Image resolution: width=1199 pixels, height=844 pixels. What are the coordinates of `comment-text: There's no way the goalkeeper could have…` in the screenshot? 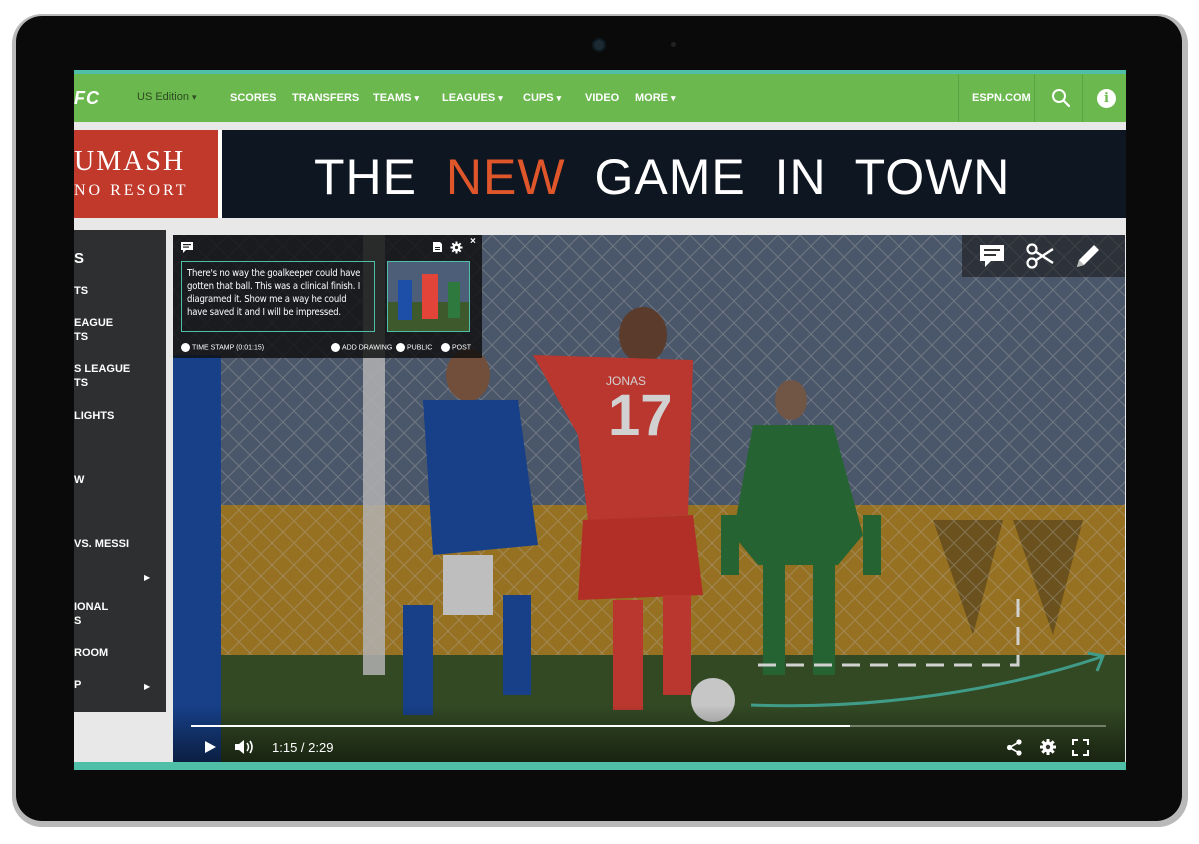 It's located at (278, 296).